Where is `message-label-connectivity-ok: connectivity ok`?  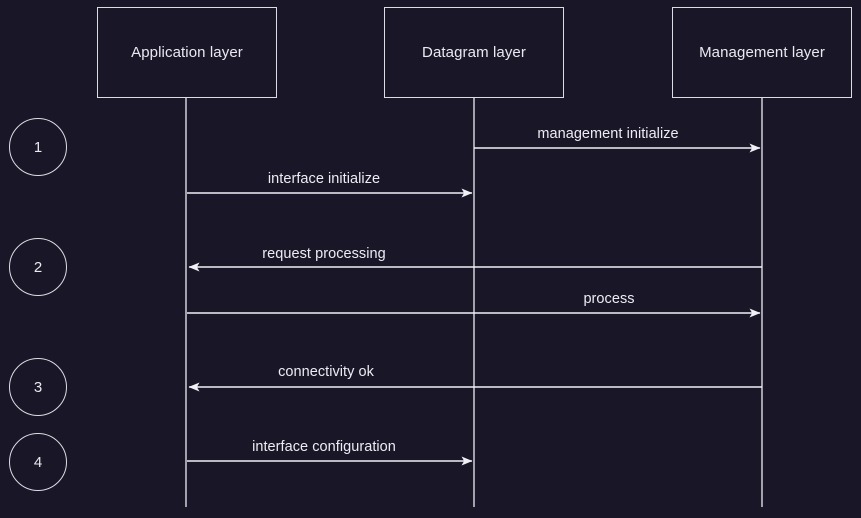
message-label-connectivity-ok: connectivity ok is located at coordinates (326, 372).